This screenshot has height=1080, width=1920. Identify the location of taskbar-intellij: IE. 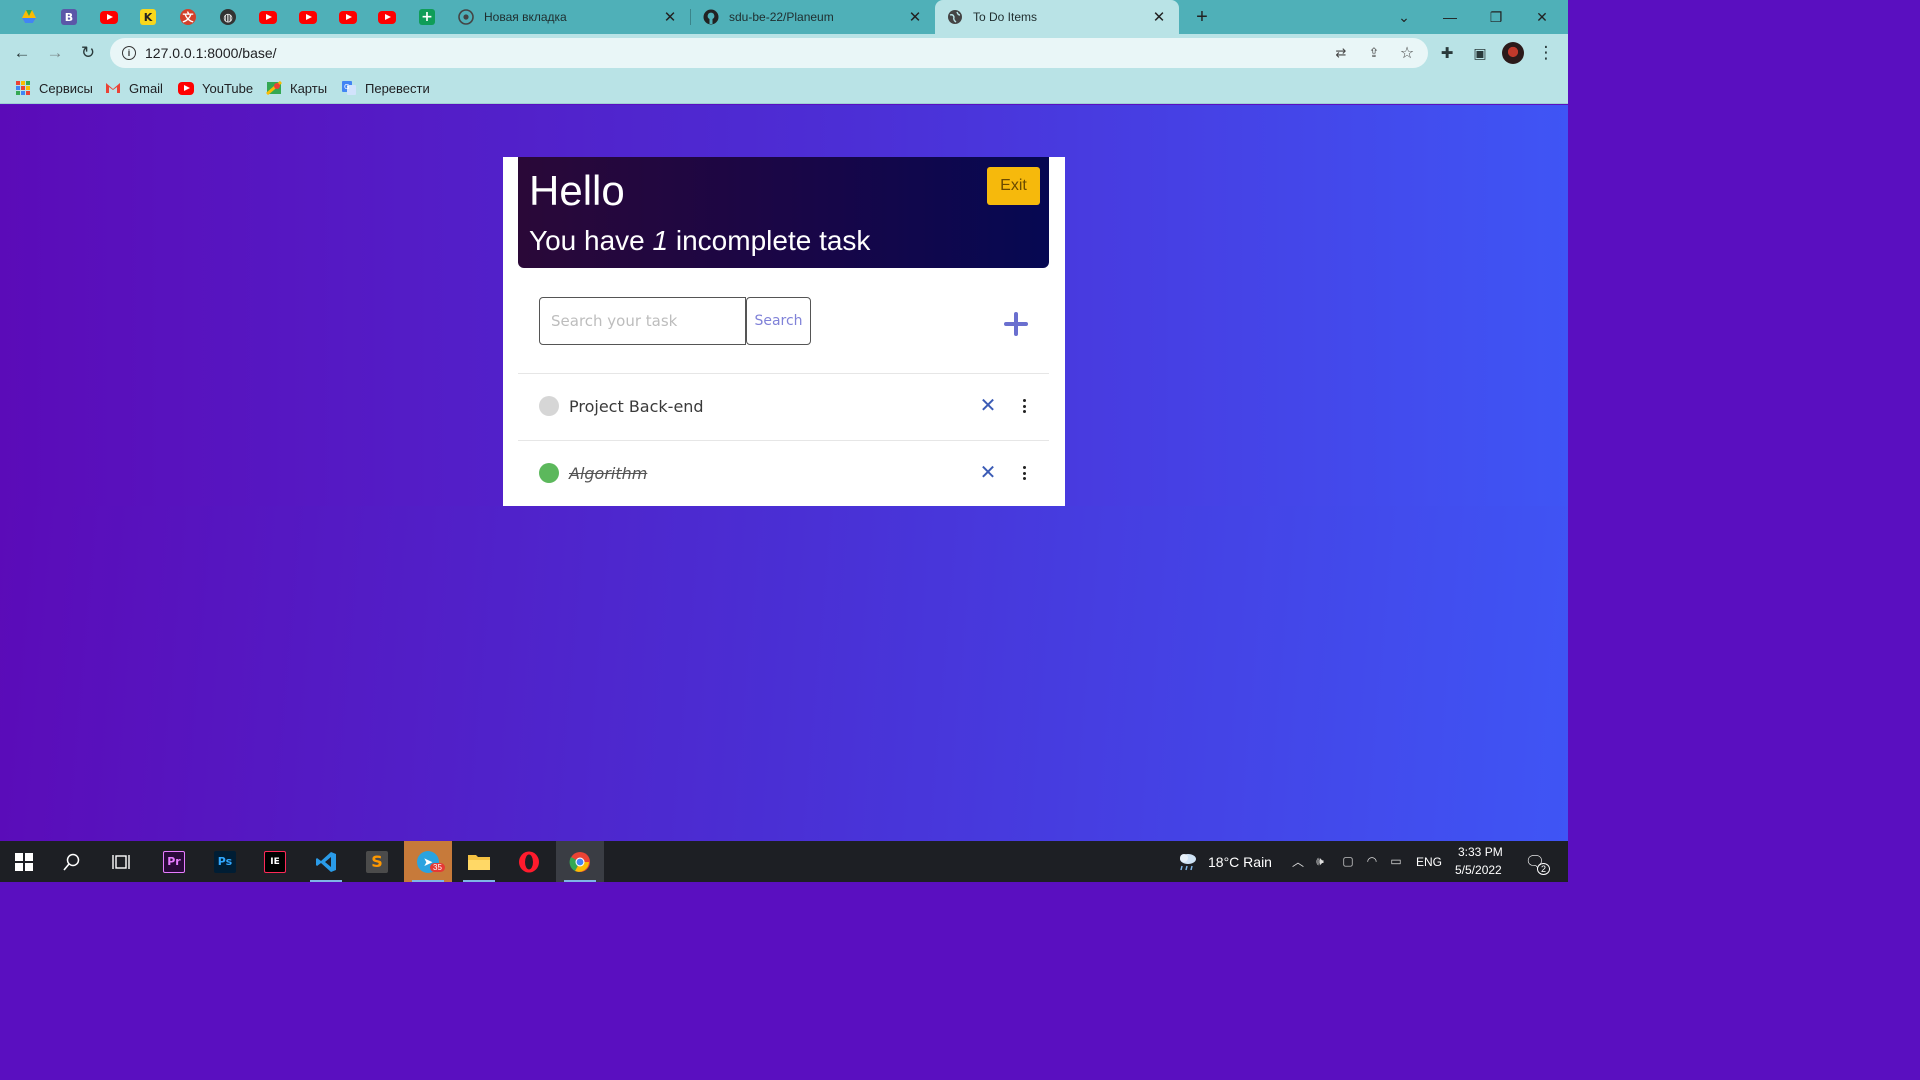
(275, 861).